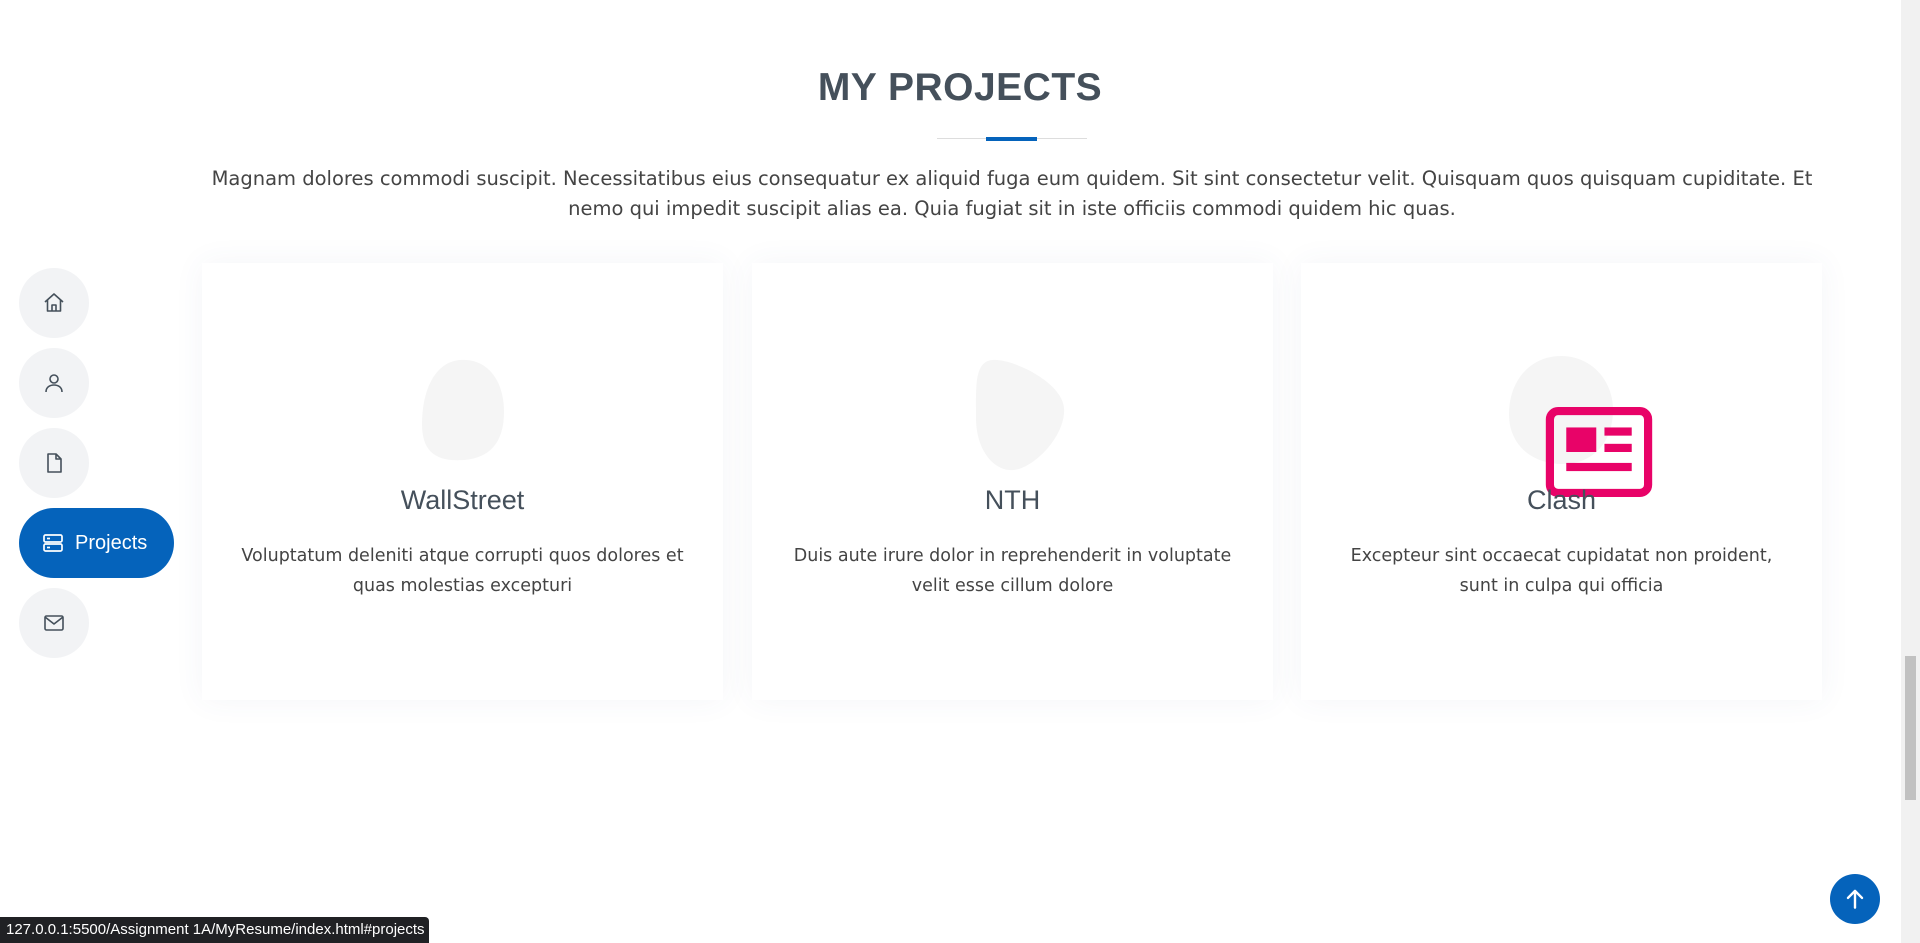  Describe the element at coordinates (53, 543) in the screenshot. I see `server-icon` at that location.